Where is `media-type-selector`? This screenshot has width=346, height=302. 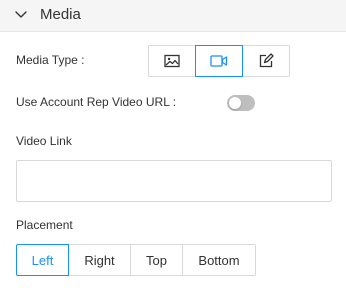 media-type-selector is located at coordinates (219, 61).